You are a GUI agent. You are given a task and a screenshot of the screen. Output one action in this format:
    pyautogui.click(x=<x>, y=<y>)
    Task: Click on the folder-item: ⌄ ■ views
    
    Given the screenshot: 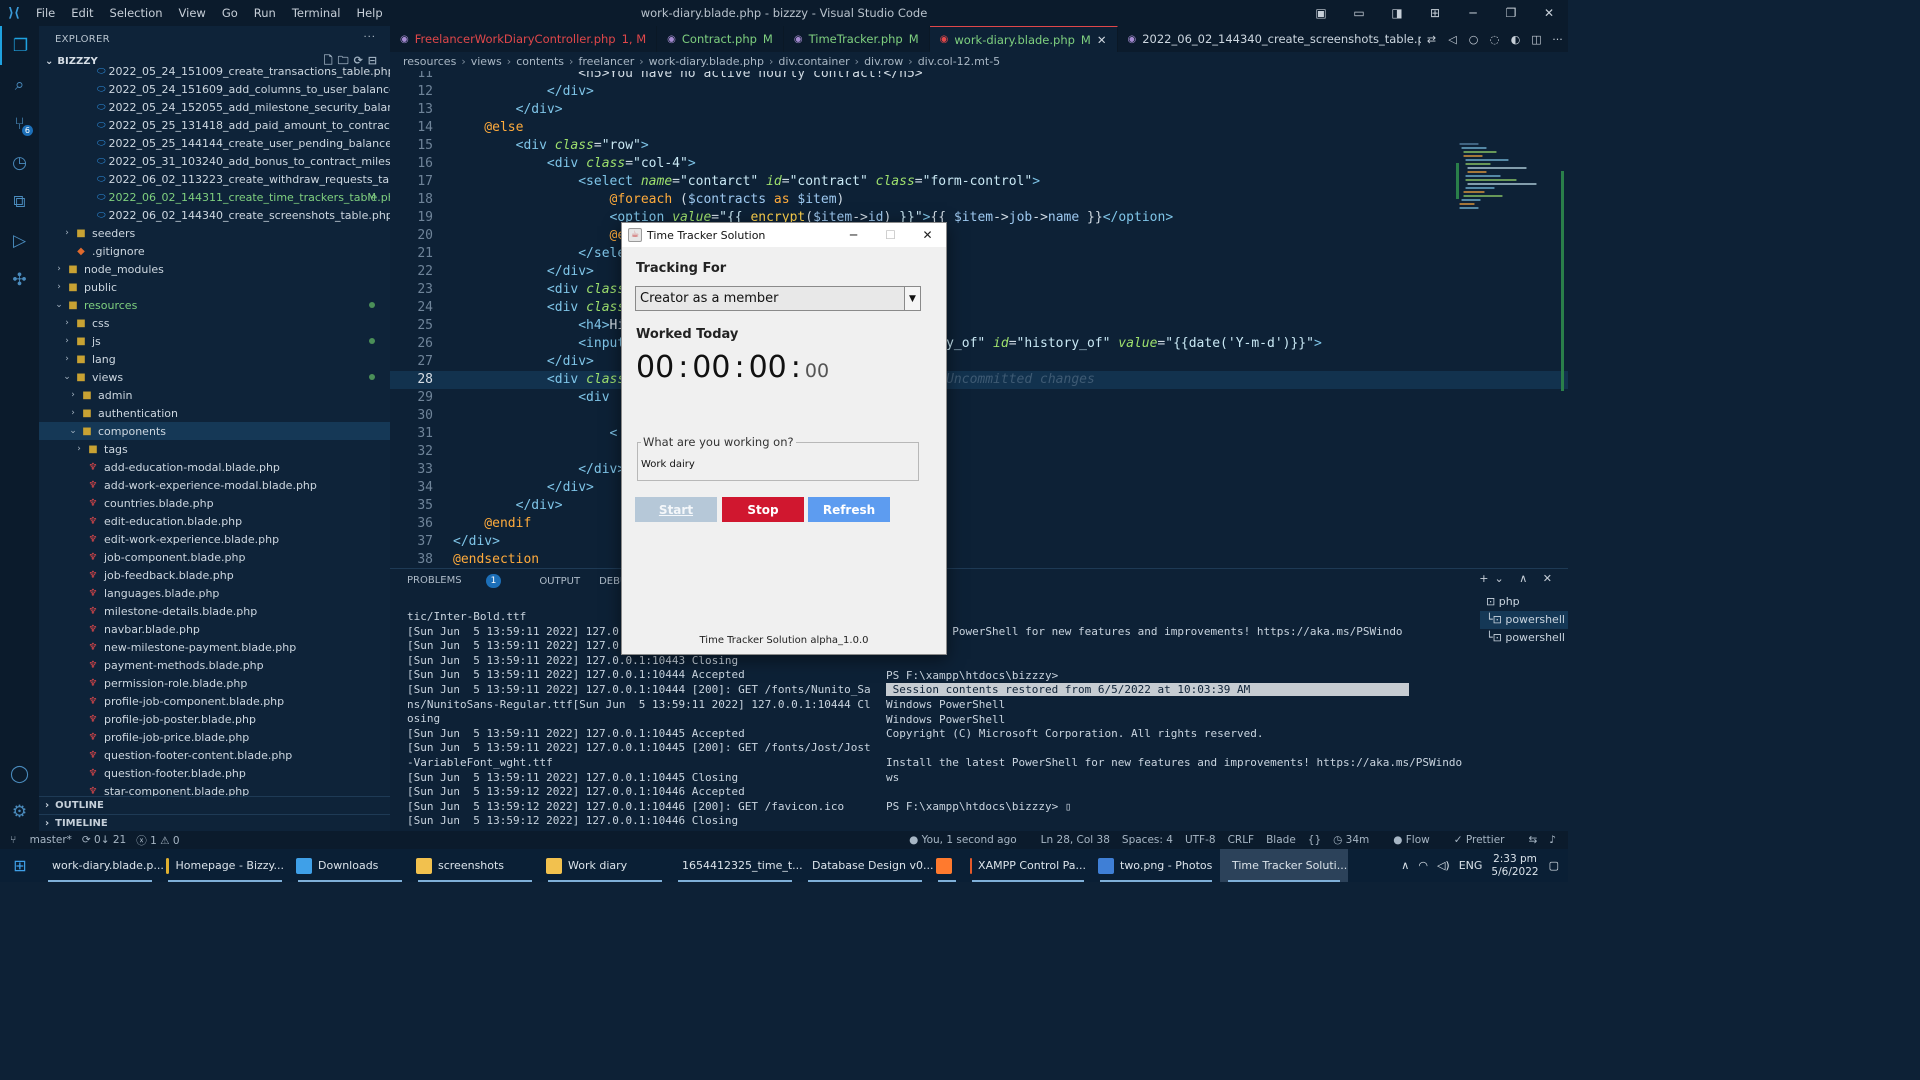 What is the action you would take?
    pyautogui.click(x=214, y=377)
    